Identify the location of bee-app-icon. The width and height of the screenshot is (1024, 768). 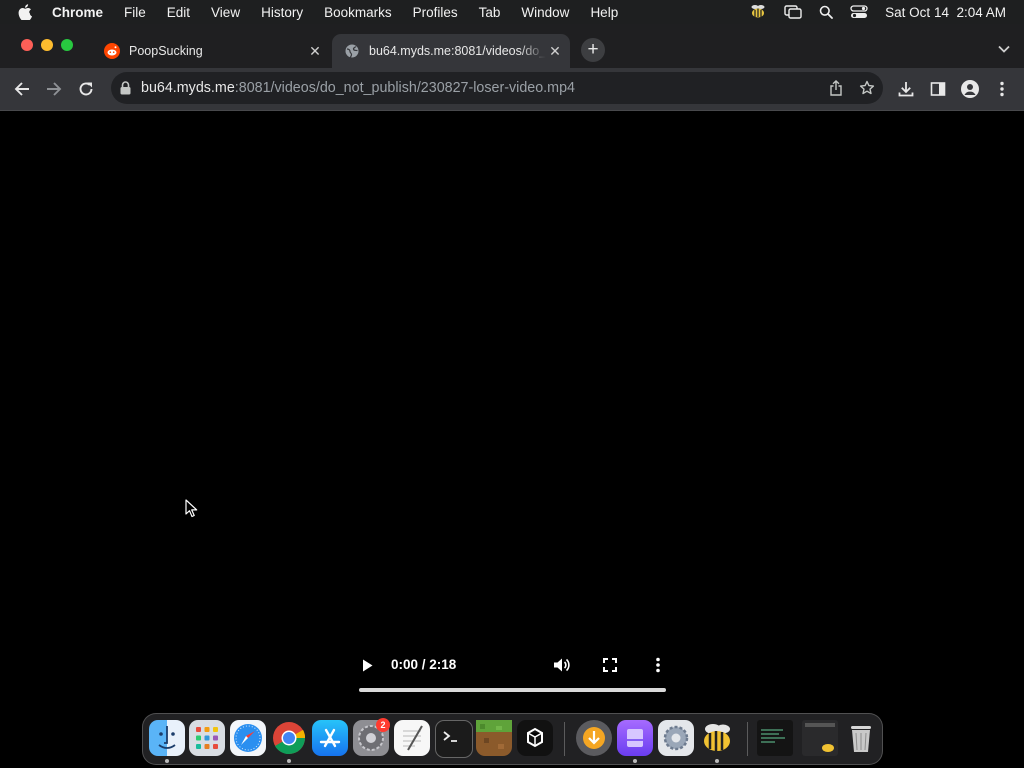
(717, 738).